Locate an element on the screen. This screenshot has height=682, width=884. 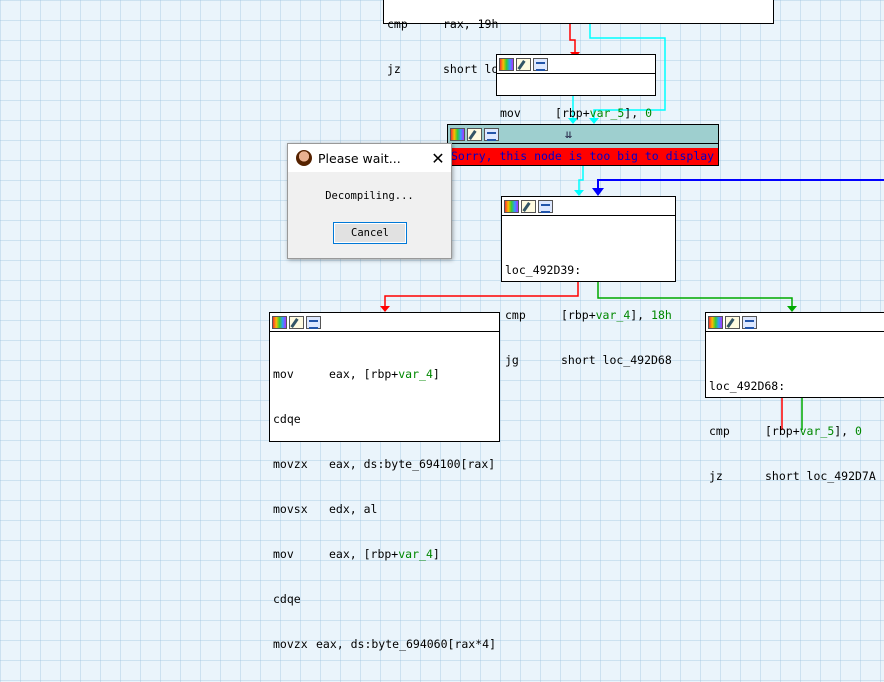
operand: eax, ds:byte_694100[rax] is located at coordinates (412, 464).